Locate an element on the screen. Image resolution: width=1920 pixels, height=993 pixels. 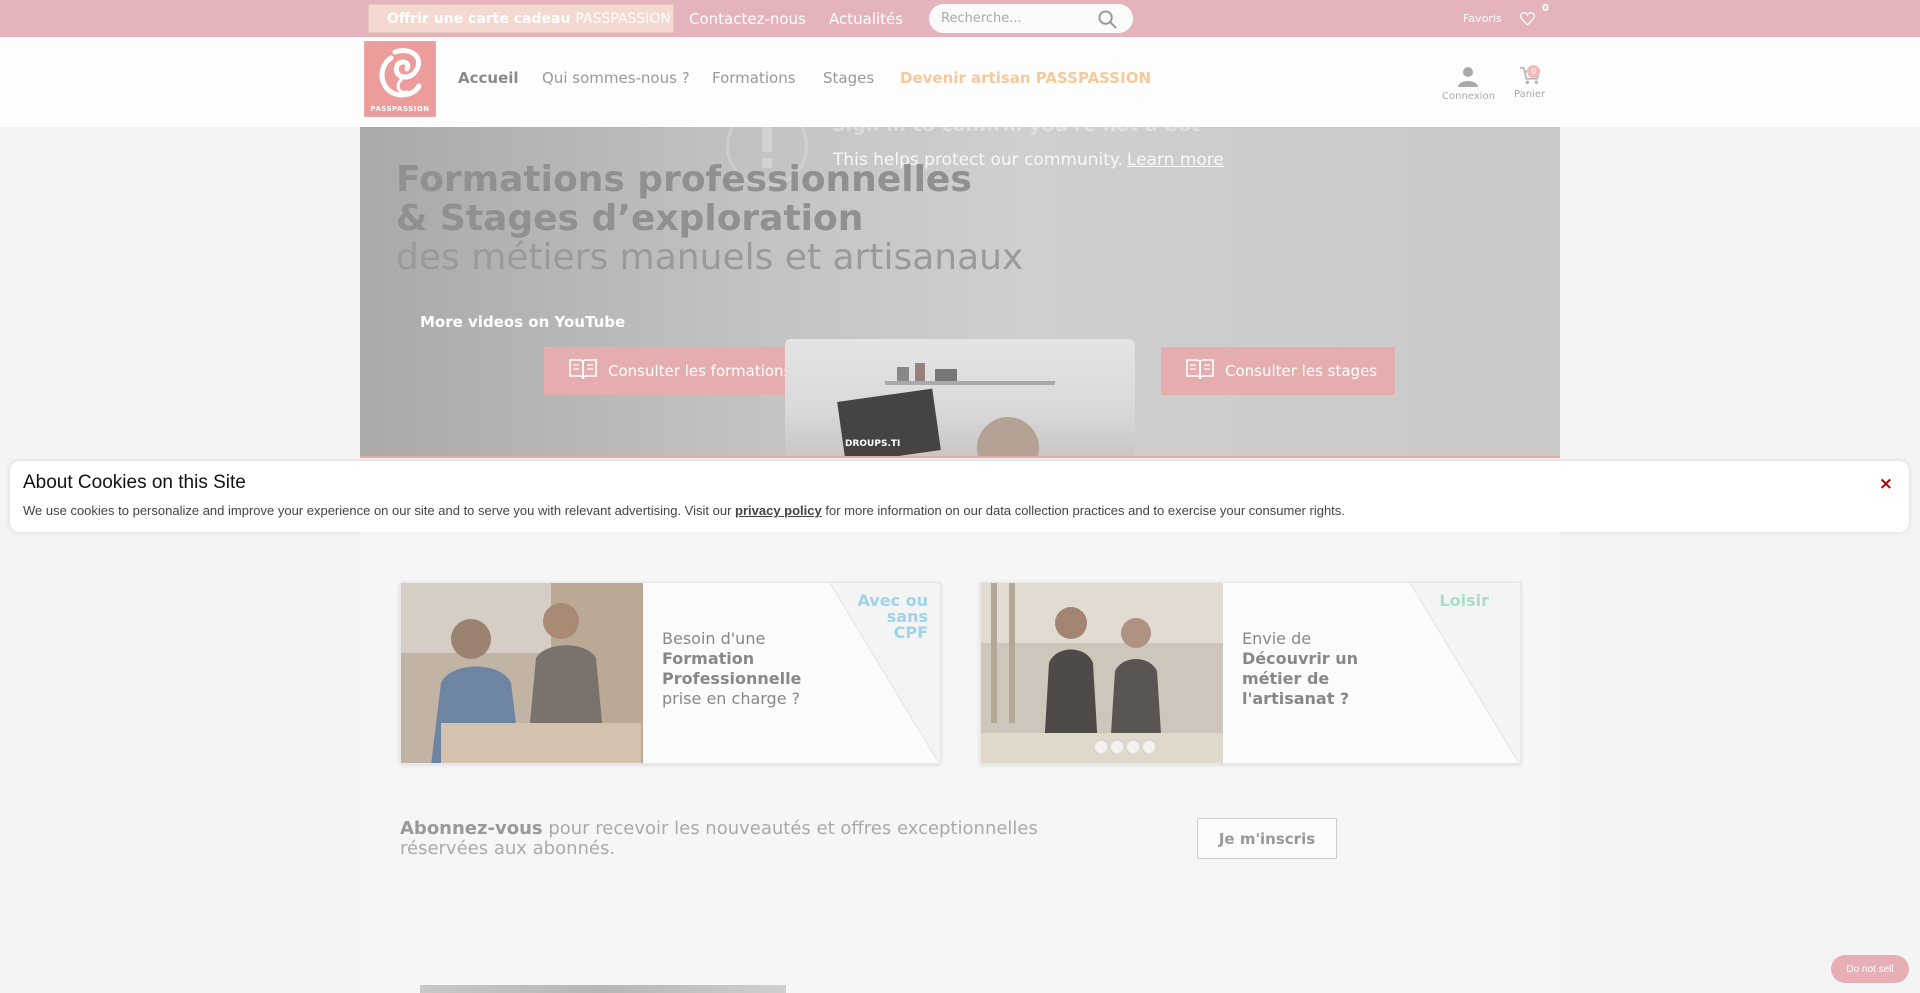
subscribe-button: Je m'inscris is located at coordinates (1267, 838).